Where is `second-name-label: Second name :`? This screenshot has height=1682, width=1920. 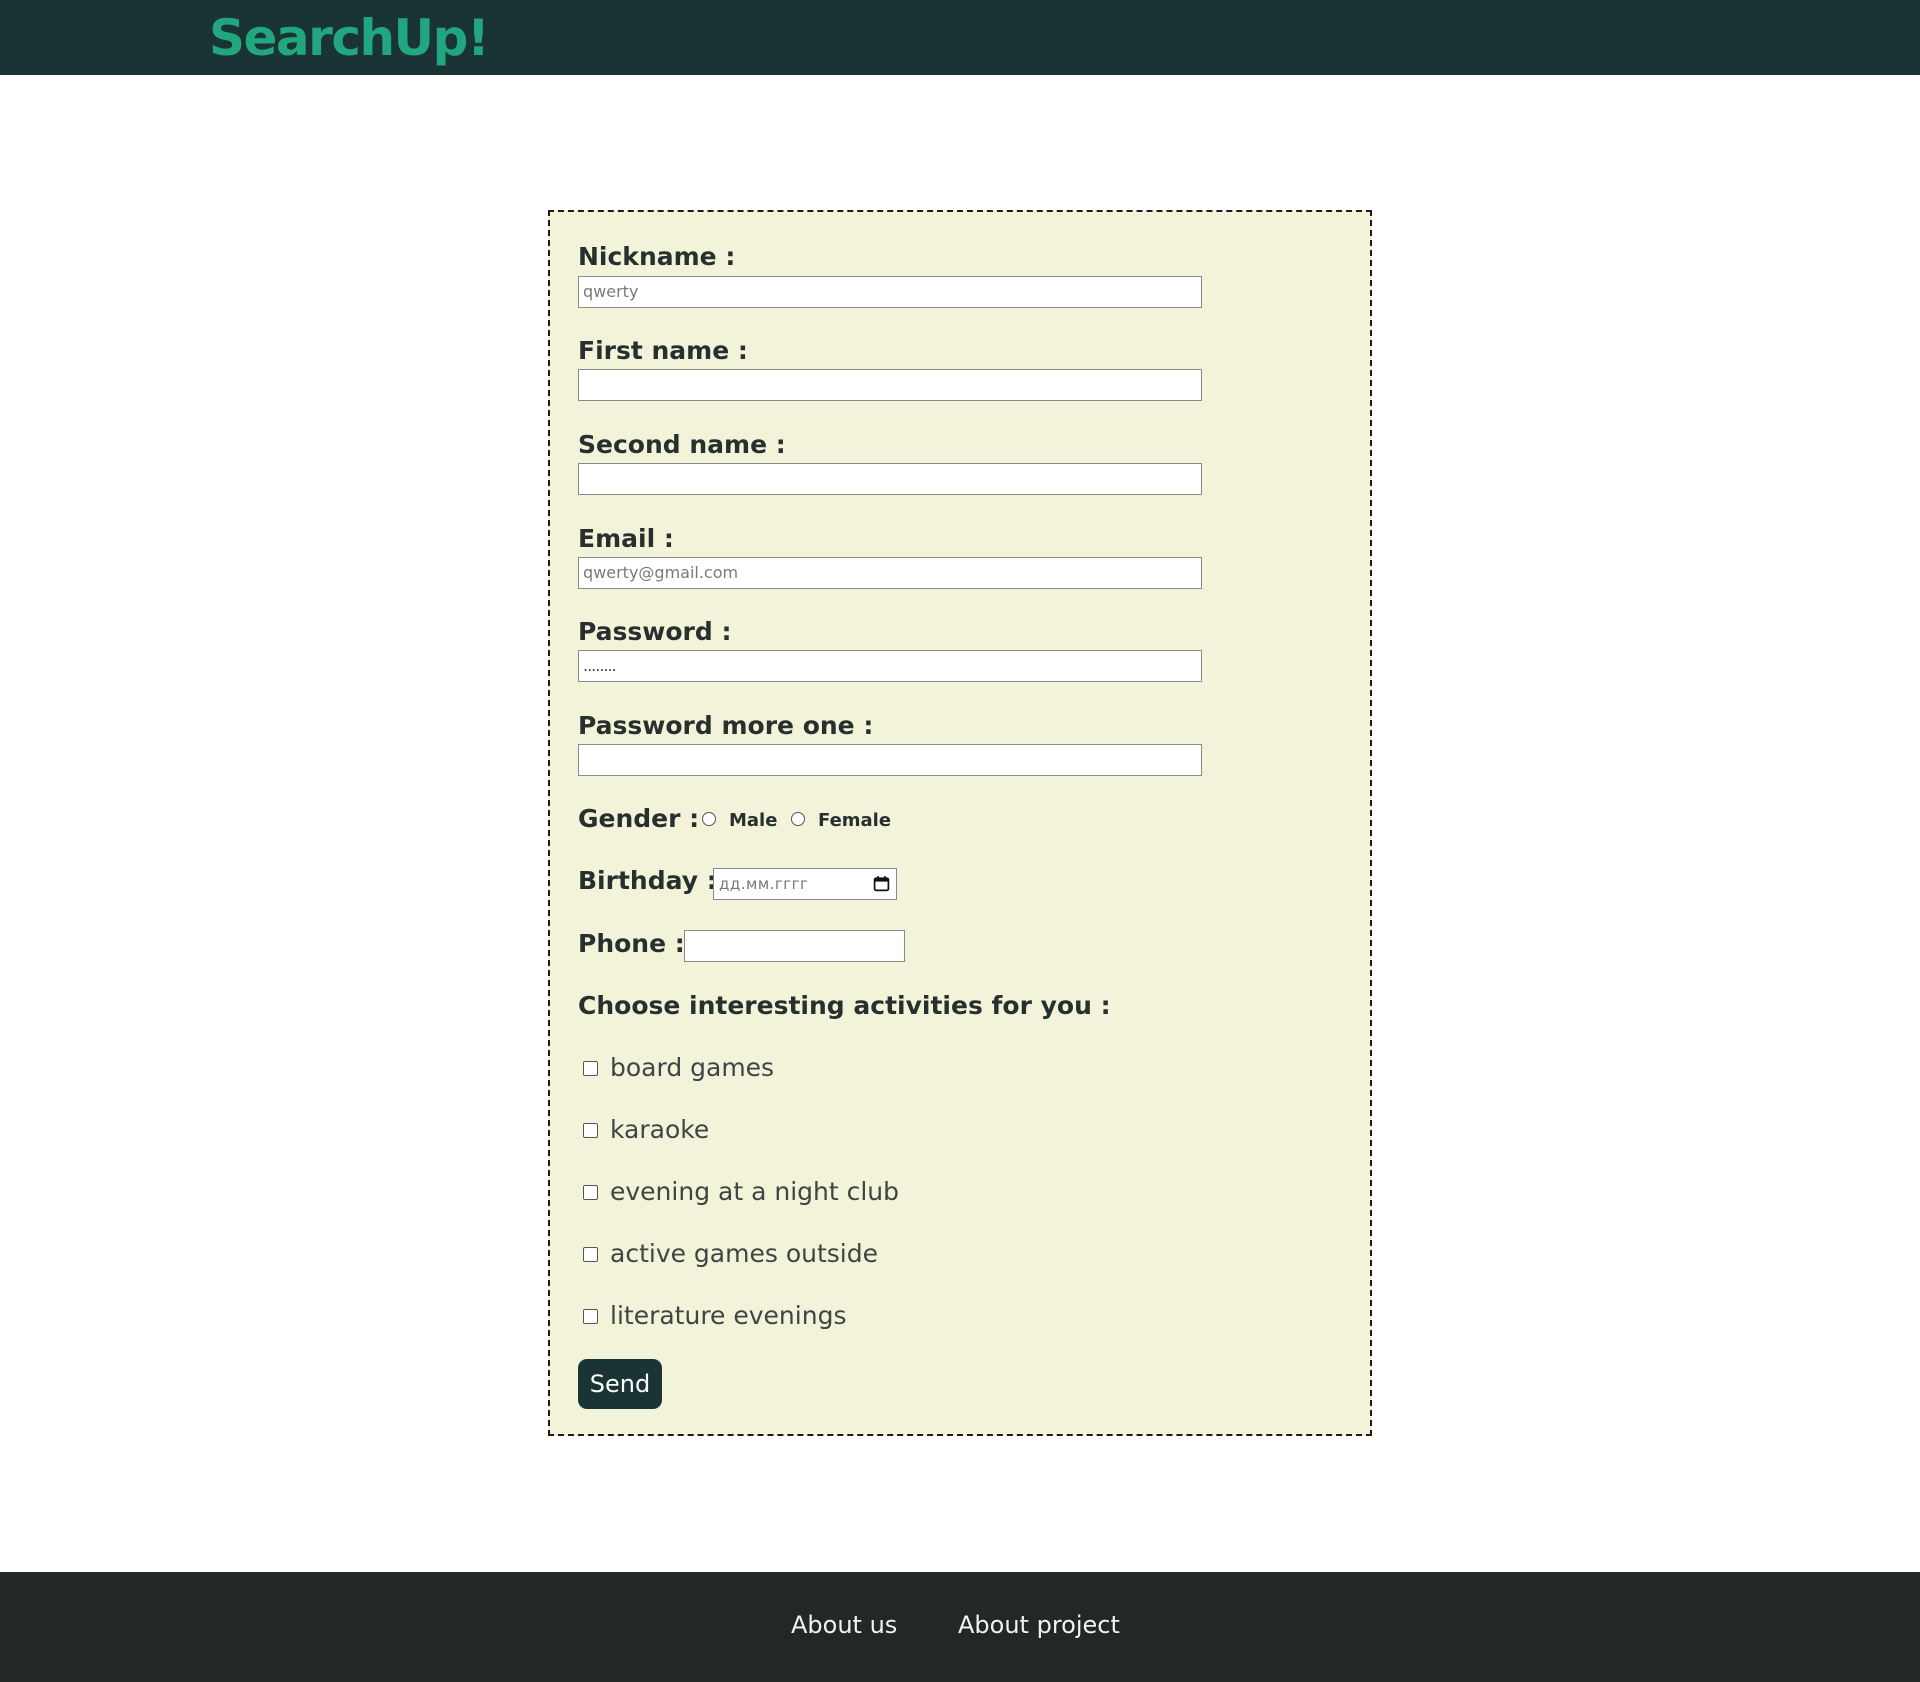 second-name-label: Second name : is located at coordinates (682, 444).